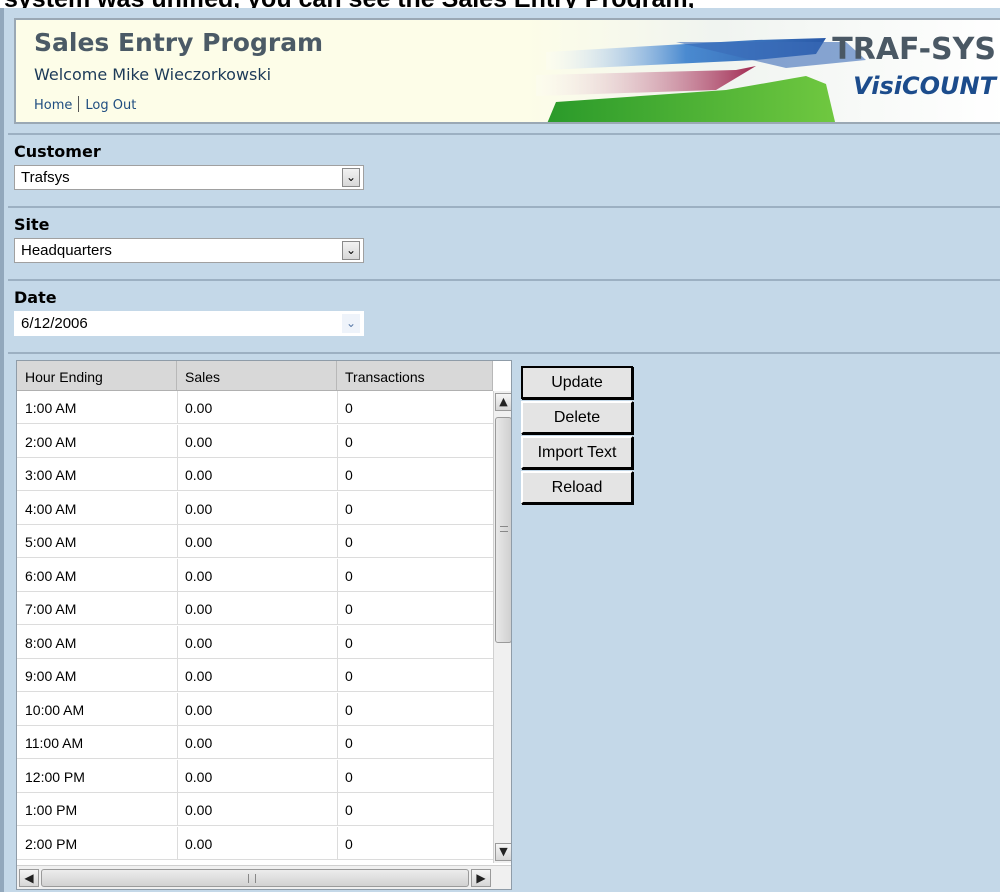 Image resolution: width=1000 pixels, height=892 pixels. I want to click on date-value: 6/12/2006, so click(54, 323).